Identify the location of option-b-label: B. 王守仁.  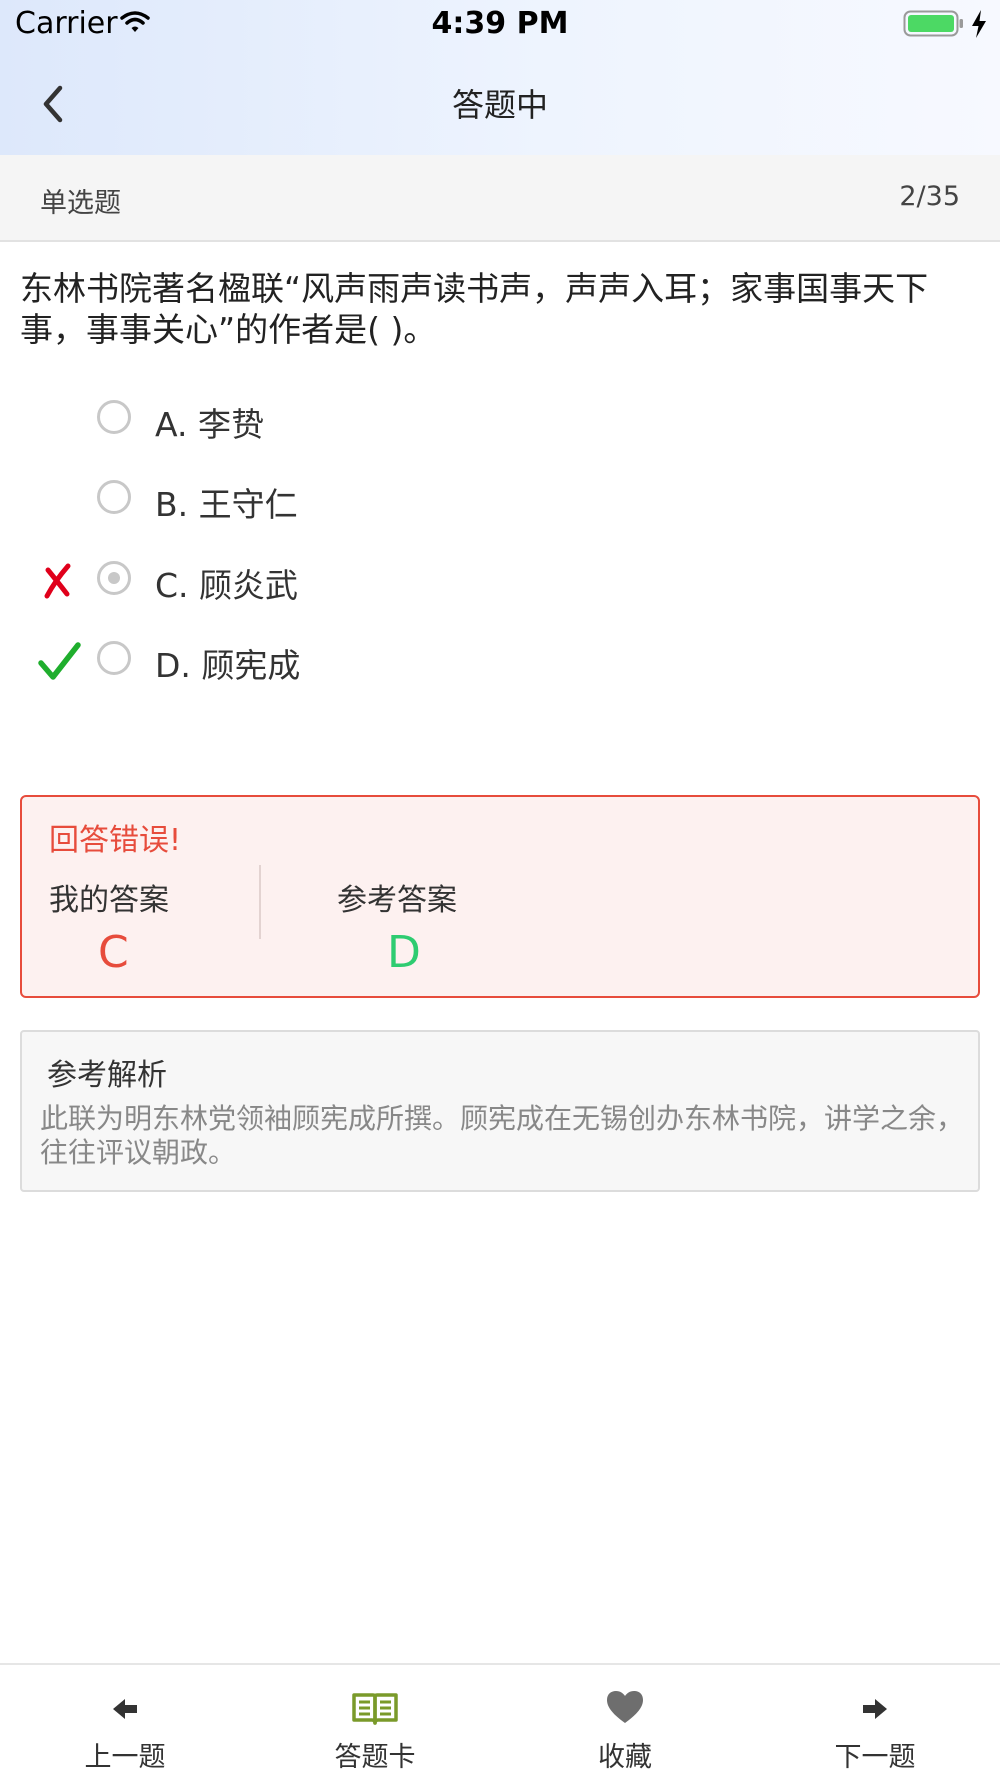
(226, 504).